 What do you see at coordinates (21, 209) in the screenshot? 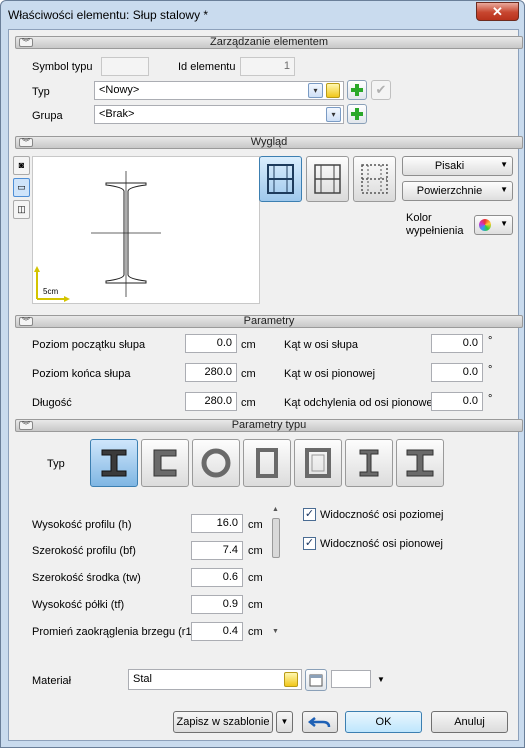
I see `3d-view-icon: ◫` at bounding box center [21, 209].